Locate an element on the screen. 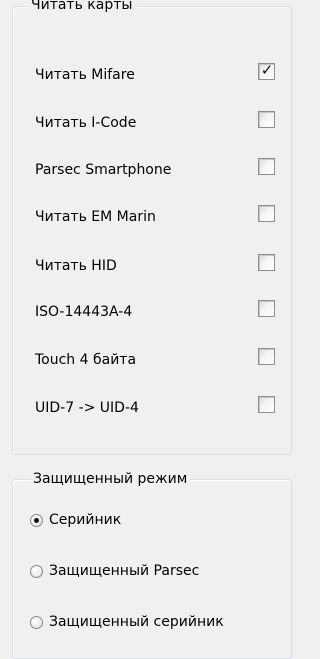  checkbox-label-read-mifare: Читать Mifare is located at coordinates (85, 75).